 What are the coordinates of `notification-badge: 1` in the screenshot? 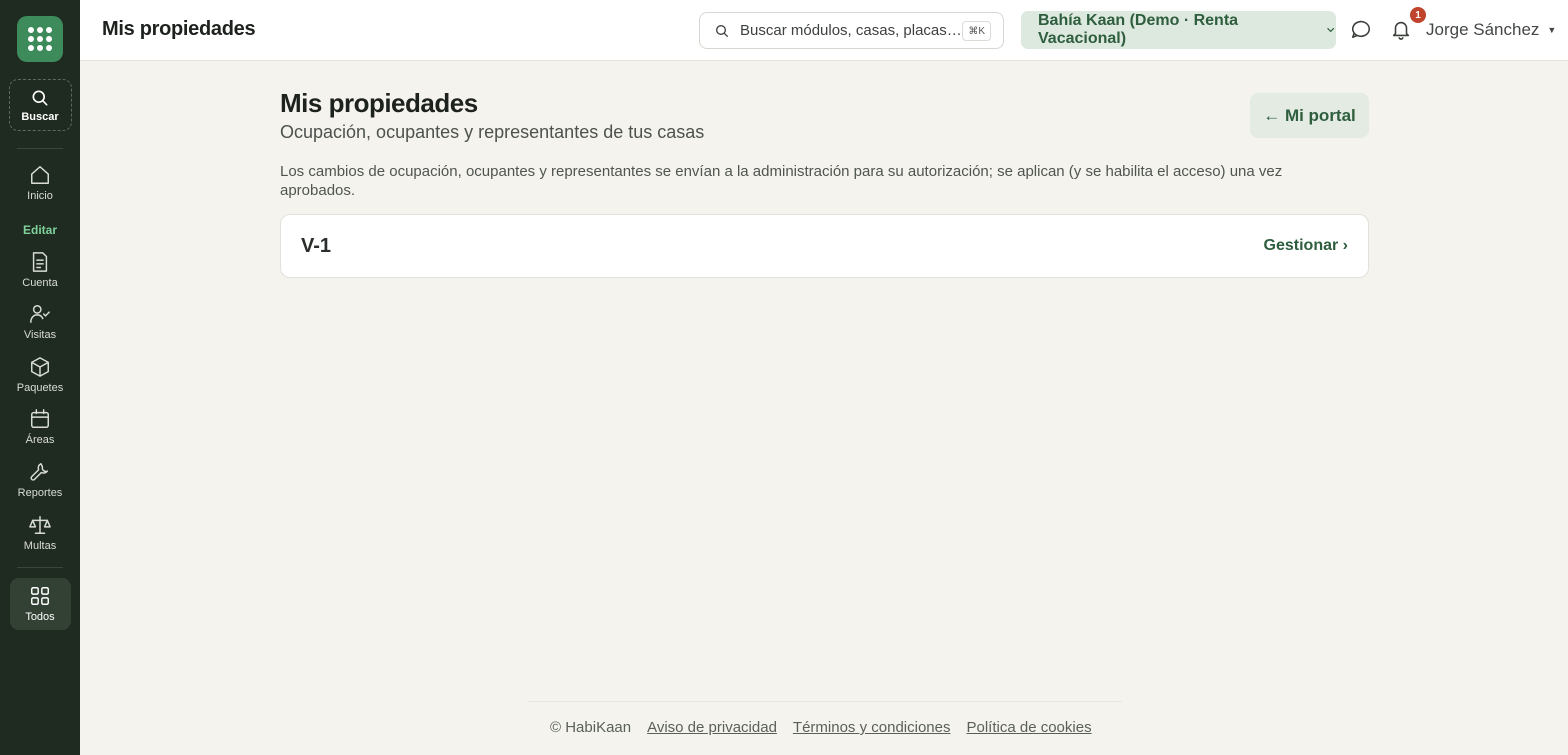 It's located at (1418, 15).